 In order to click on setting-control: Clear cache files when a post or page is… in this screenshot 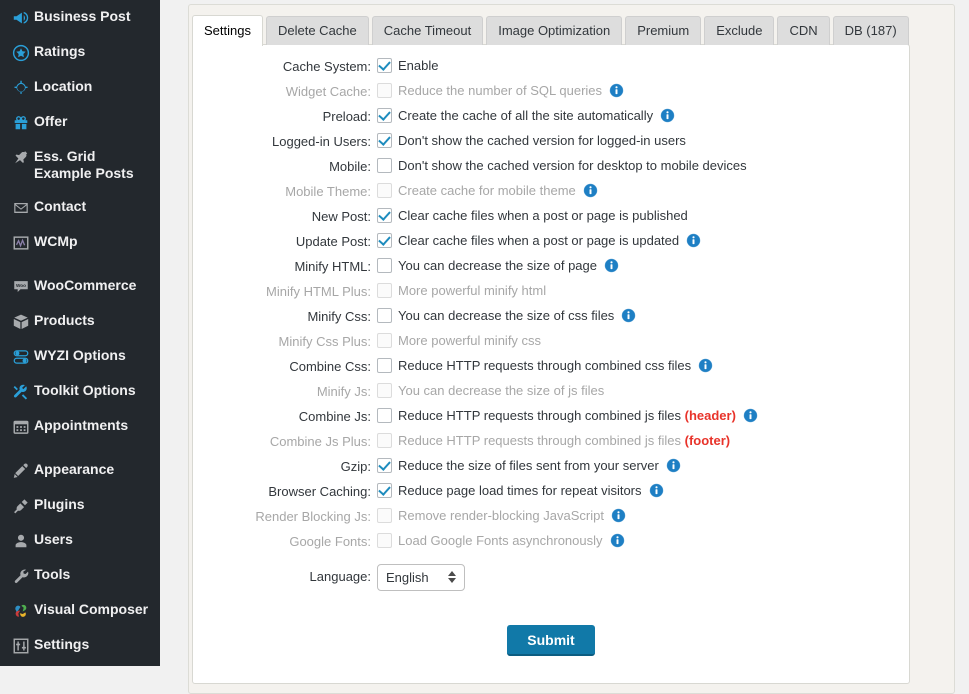, I will do `click(532, 215)`.